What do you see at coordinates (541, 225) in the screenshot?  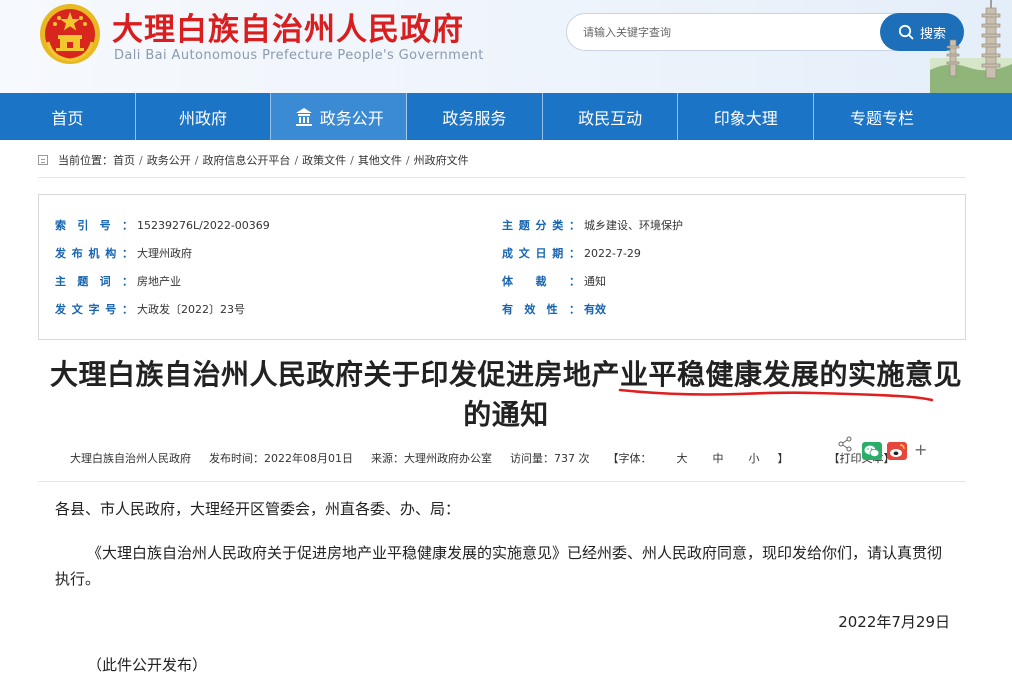 I see `info-label: 主题分类：` at bounding box center [541, 225].